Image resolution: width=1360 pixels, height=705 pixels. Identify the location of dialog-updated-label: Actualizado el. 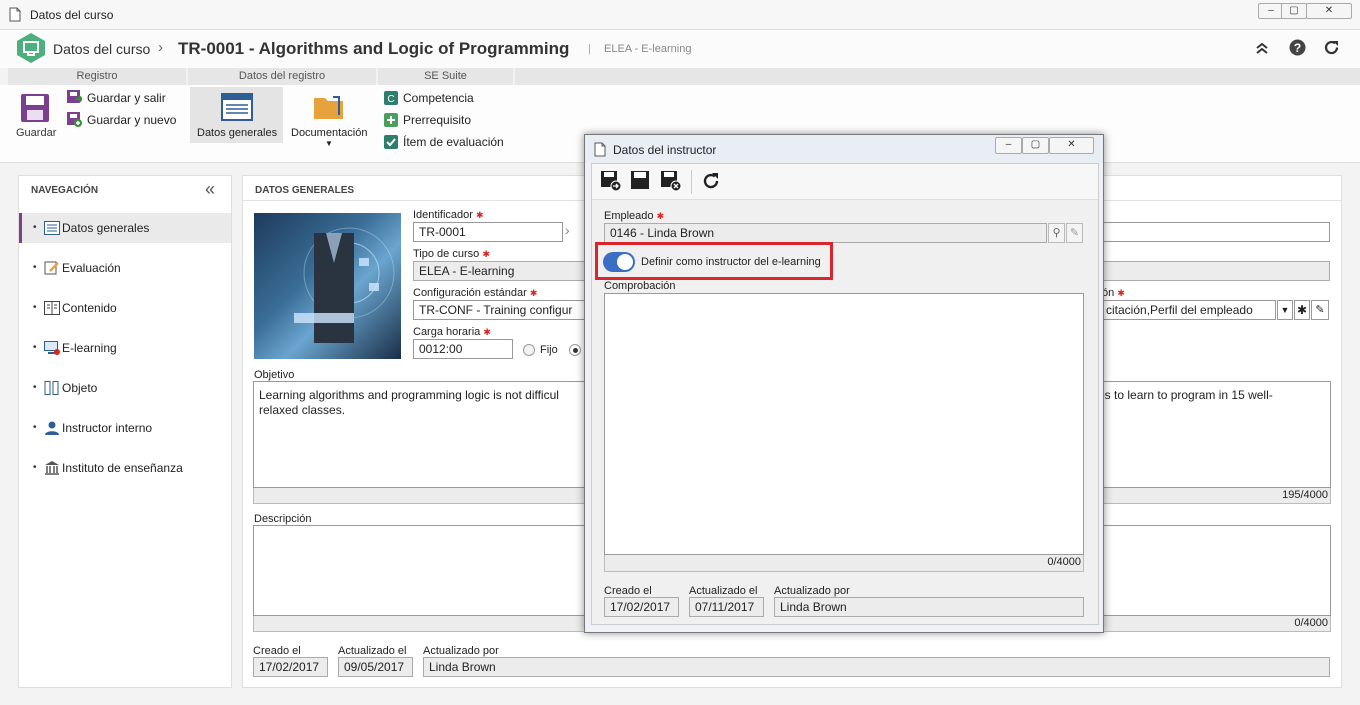
(723, 591).